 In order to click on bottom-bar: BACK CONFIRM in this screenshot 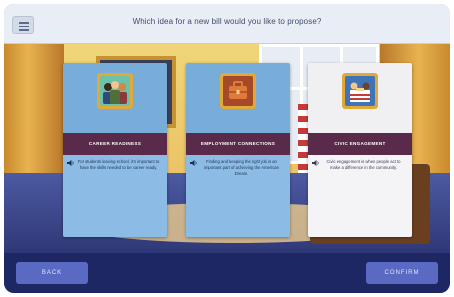, I will do `click(227, 273)`.